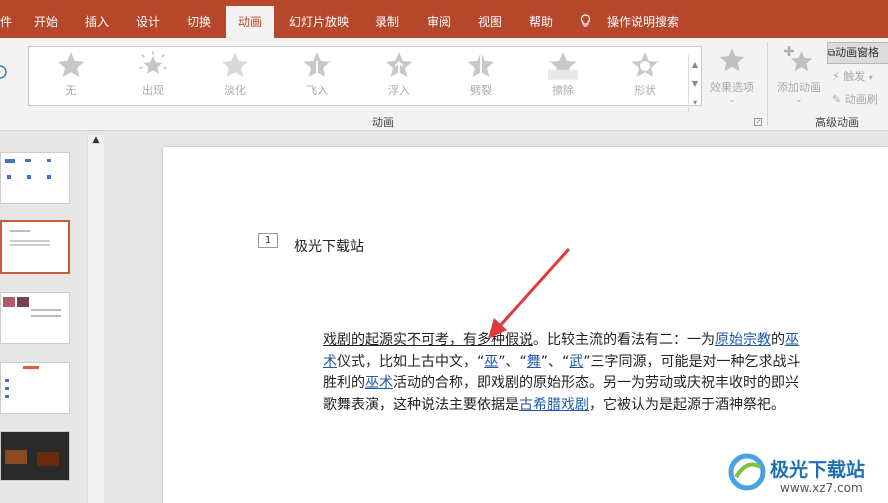  What do you see at coordinates (747, 472) in the screenshot?
I see `watermark-logo-icon` at bounding box center [747, 472].